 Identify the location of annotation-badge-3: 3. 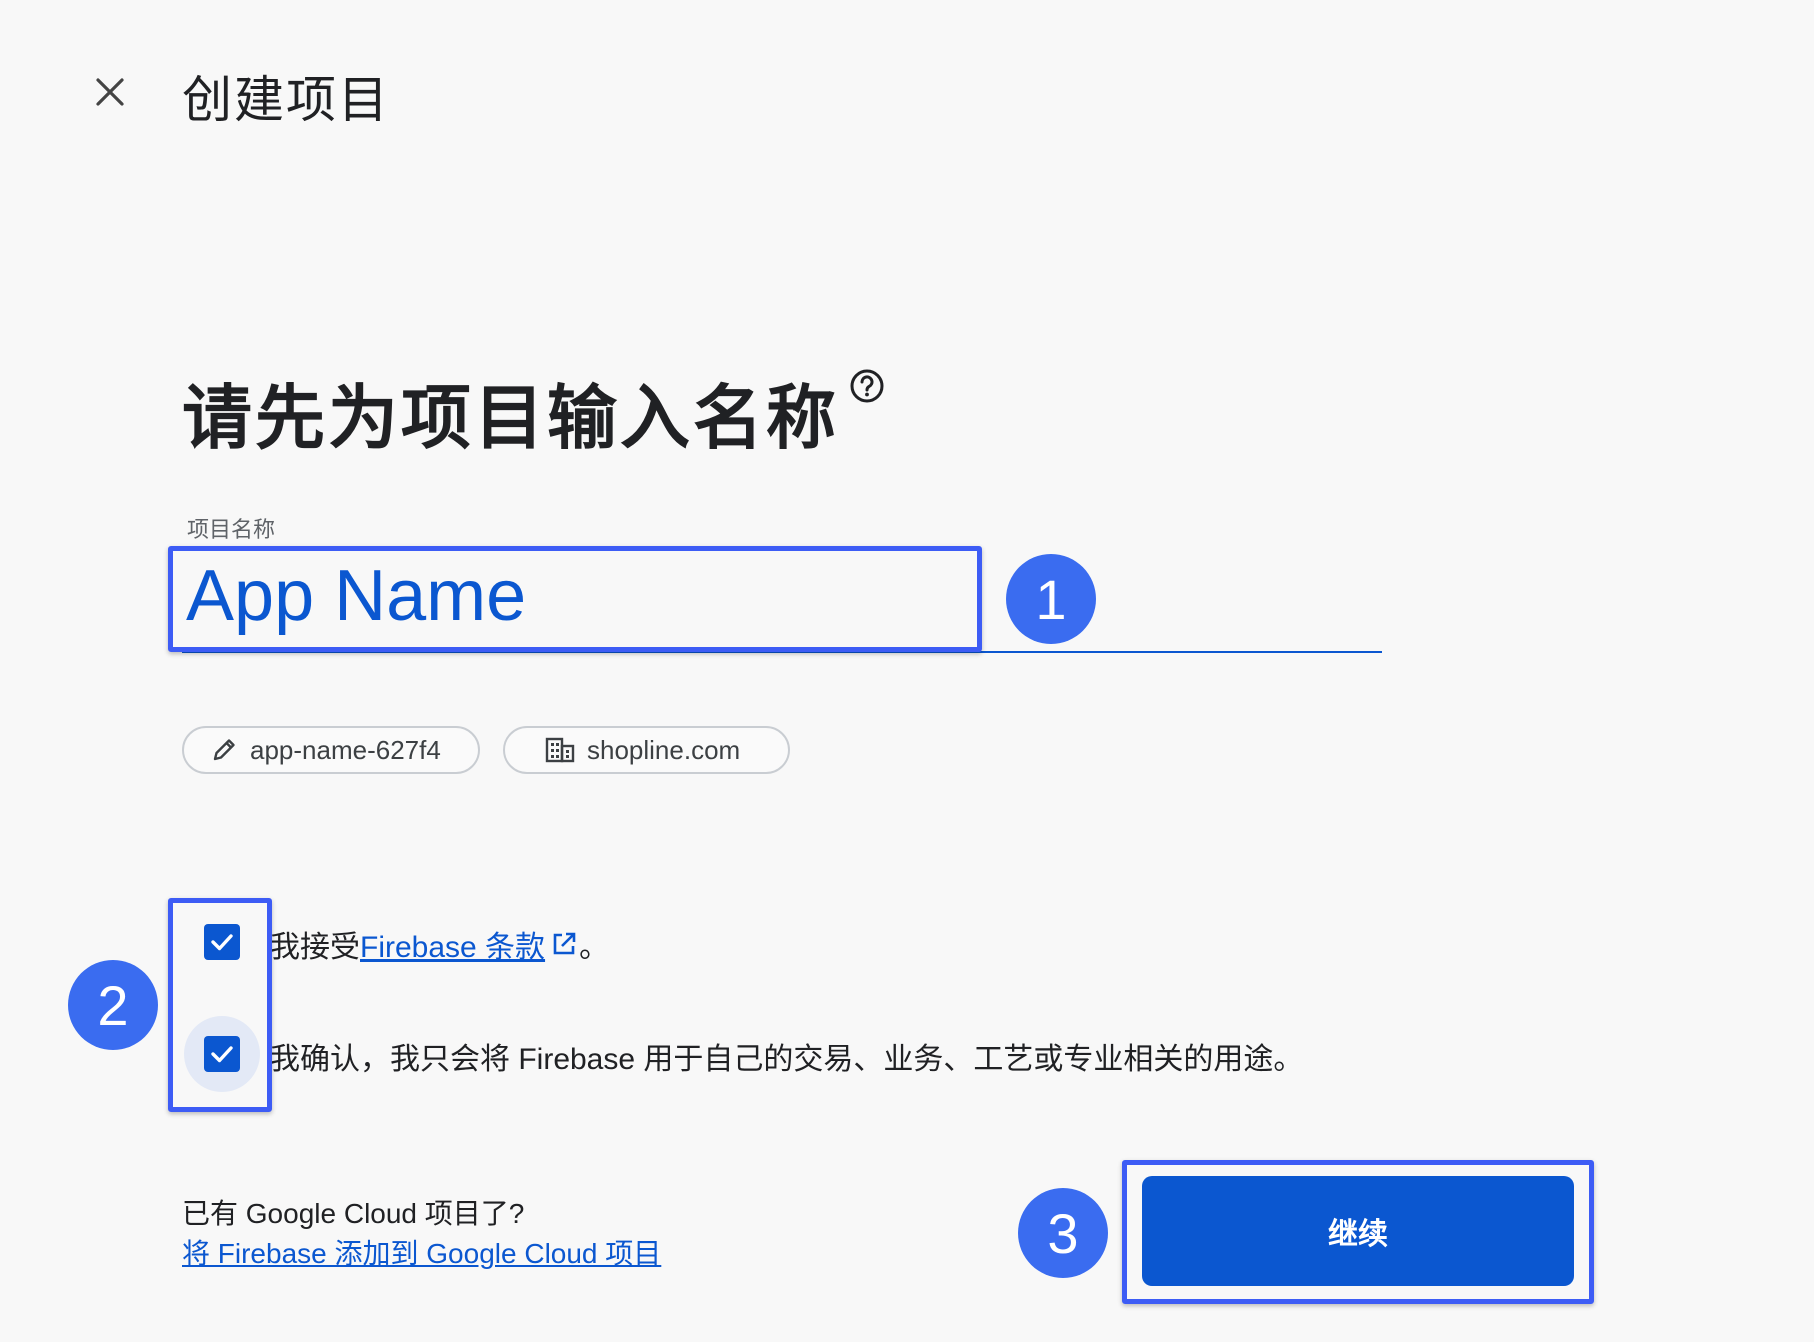
(1063, 1233).